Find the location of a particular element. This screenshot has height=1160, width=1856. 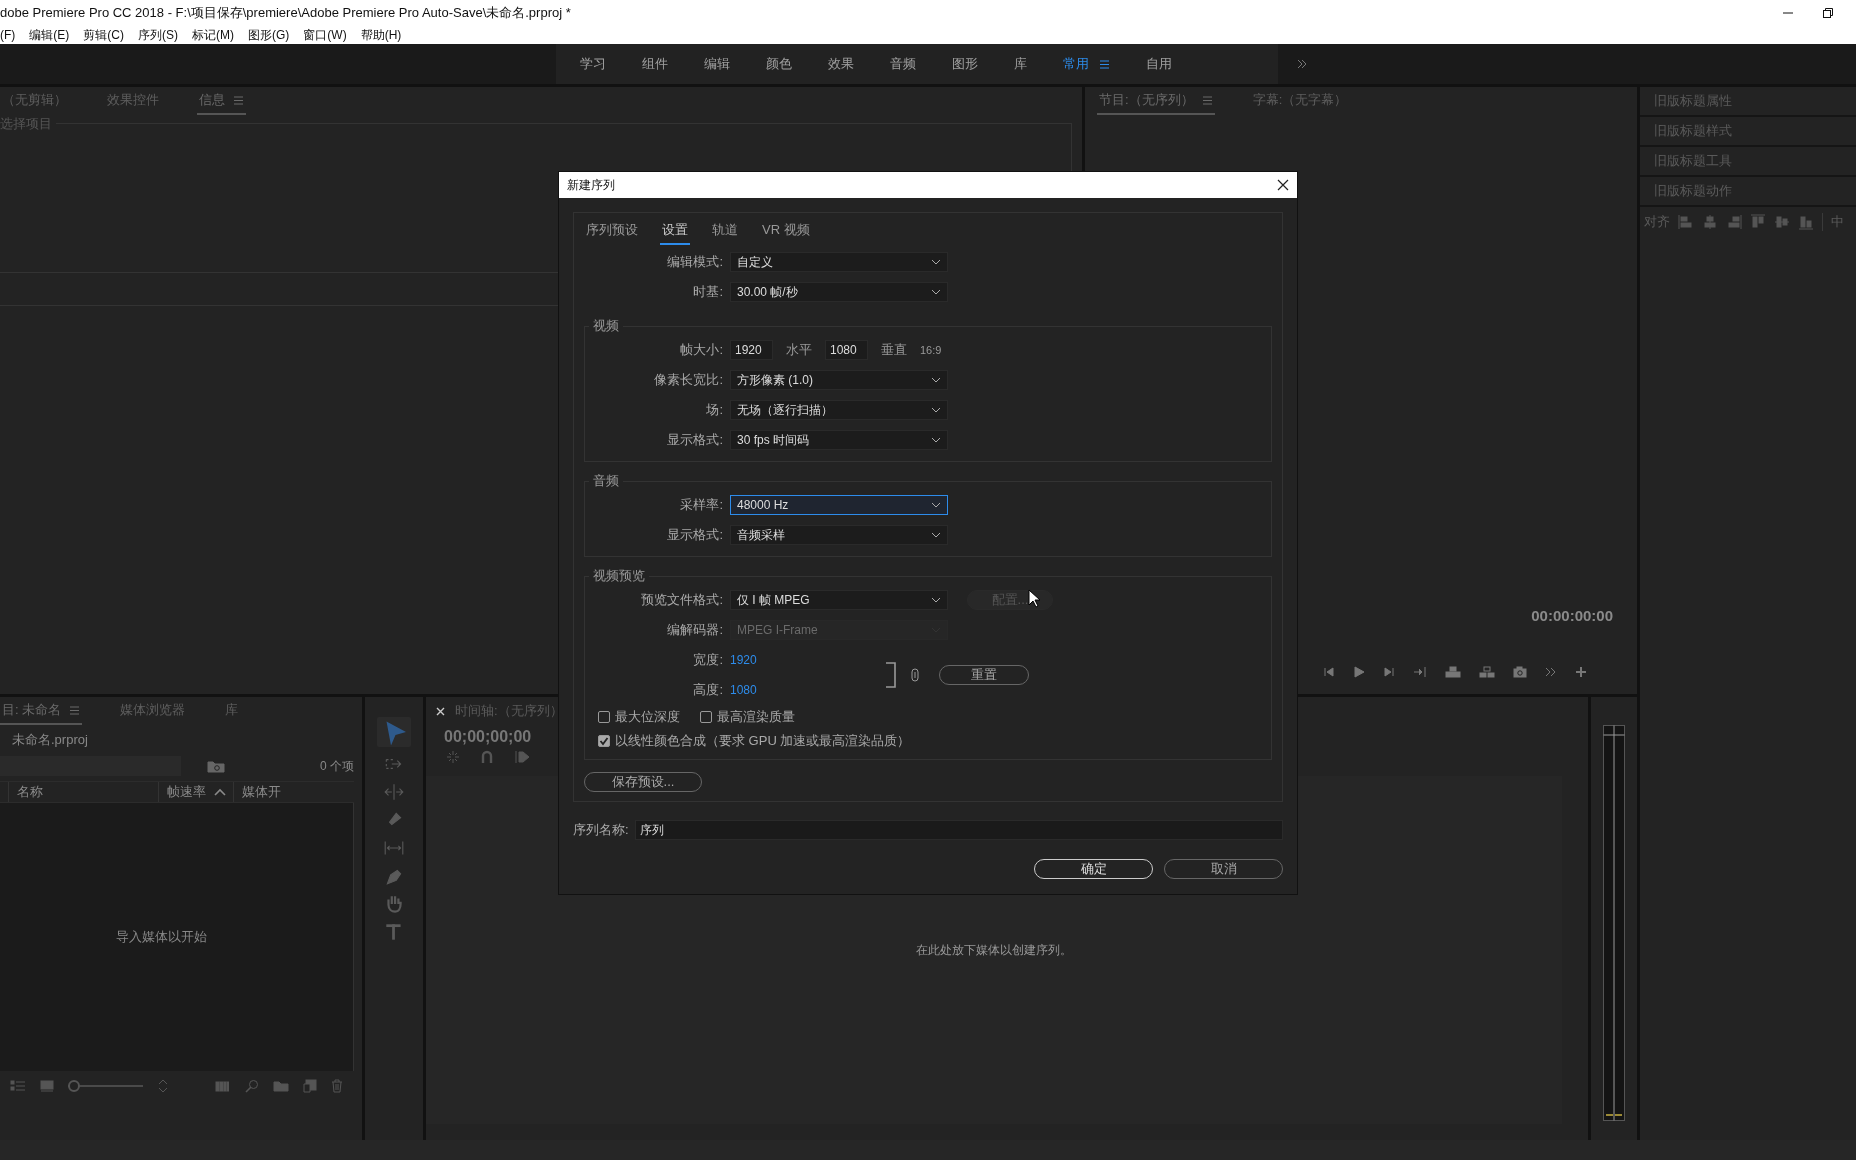

workspace-tab: 组件 is located at coordinates (661, 64).